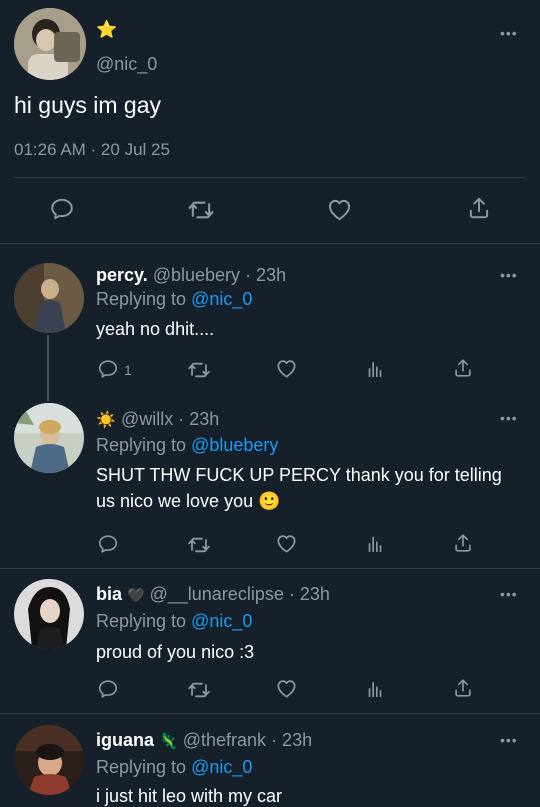 This screenshot has width=540, height=807. What do you see at coordinates (122, 275) in the screenshot?
I see `display-name: percy.` at bounding box center [122, 275].